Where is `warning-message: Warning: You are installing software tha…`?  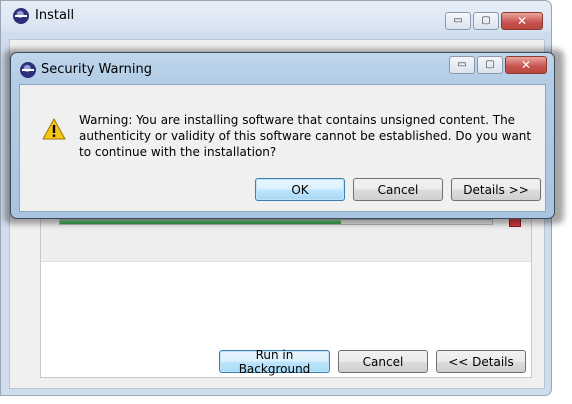 warning-message: Warning: You are installing software tha… is located at coordinates (305, 136).